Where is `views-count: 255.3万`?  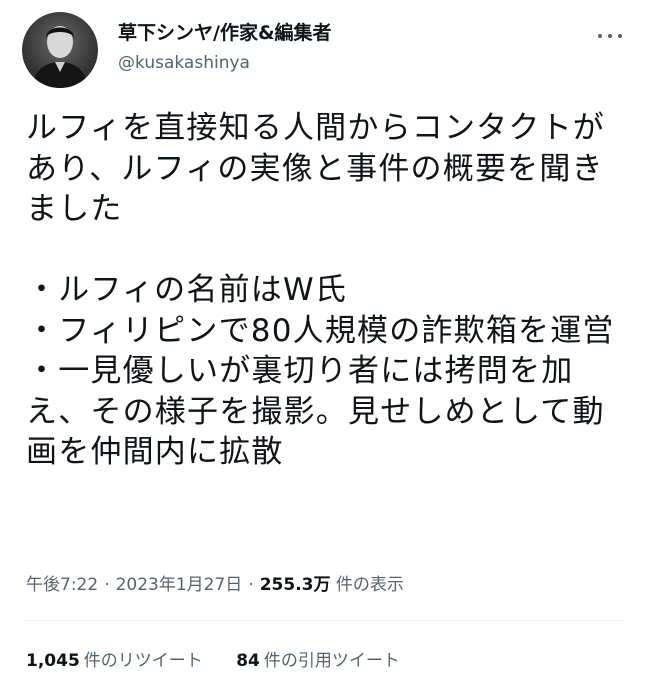
views-count: 255.3万 is located at coordinates (295, 585).